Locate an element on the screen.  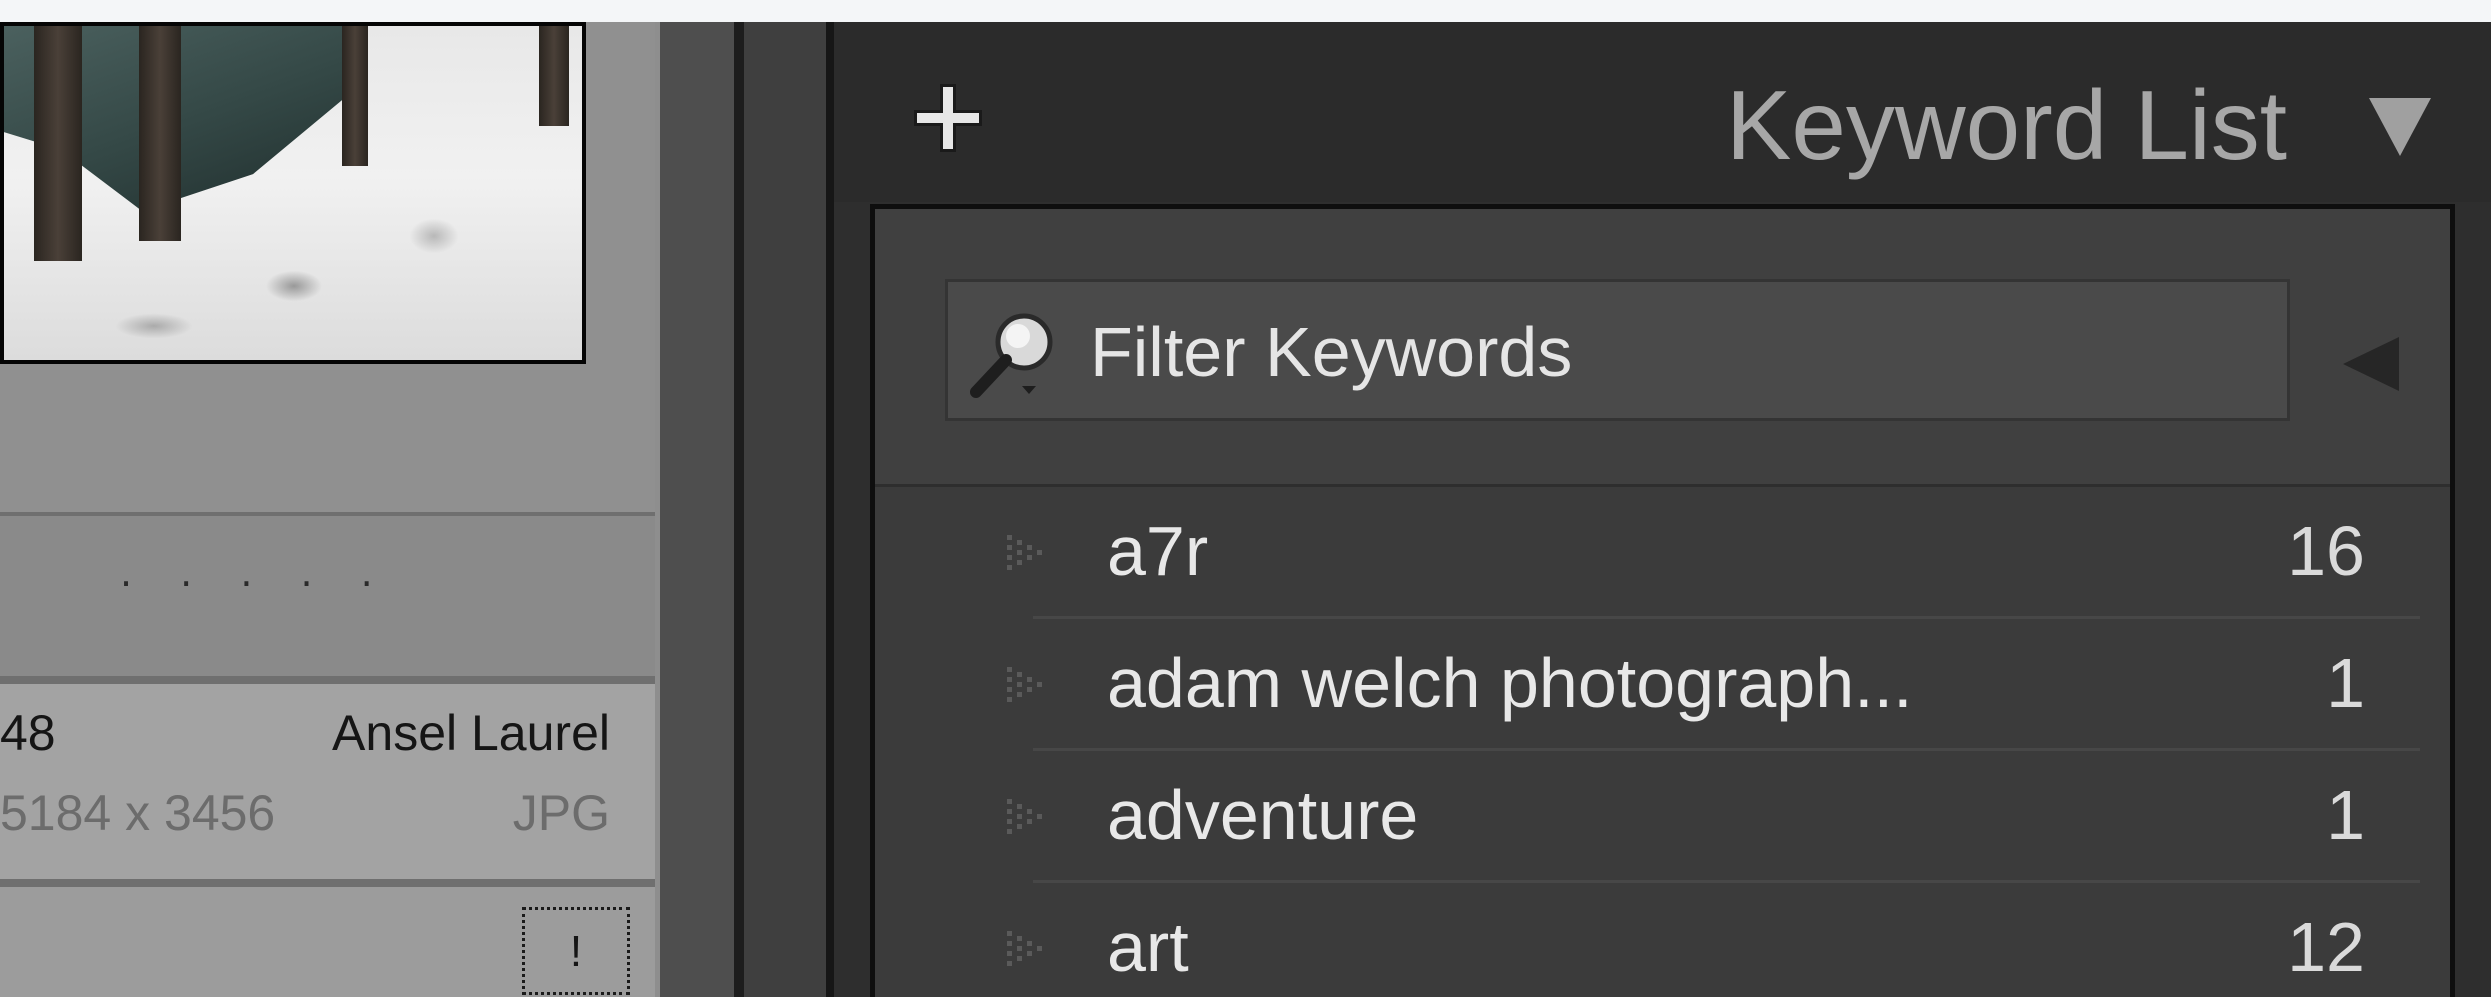
photo-dimensions: 5184 x 3456 is located at coordinates (138, 813).